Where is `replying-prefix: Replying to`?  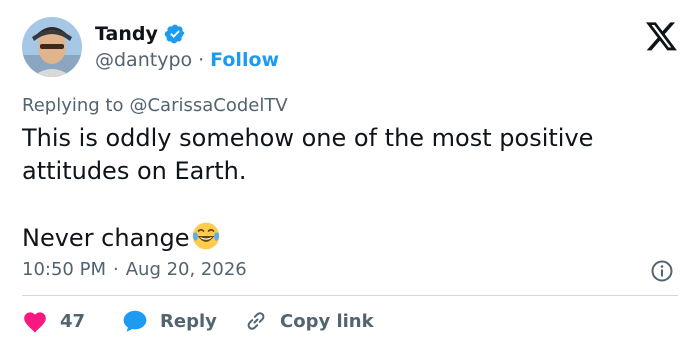
replying-prefix: Replying to is located at coordinates (73, 105).